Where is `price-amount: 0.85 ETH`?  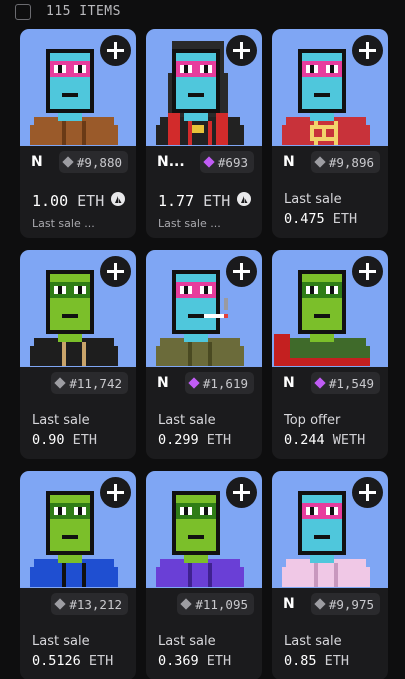 price-amount: 0.85 ETH is located at coordinates (316, 661).